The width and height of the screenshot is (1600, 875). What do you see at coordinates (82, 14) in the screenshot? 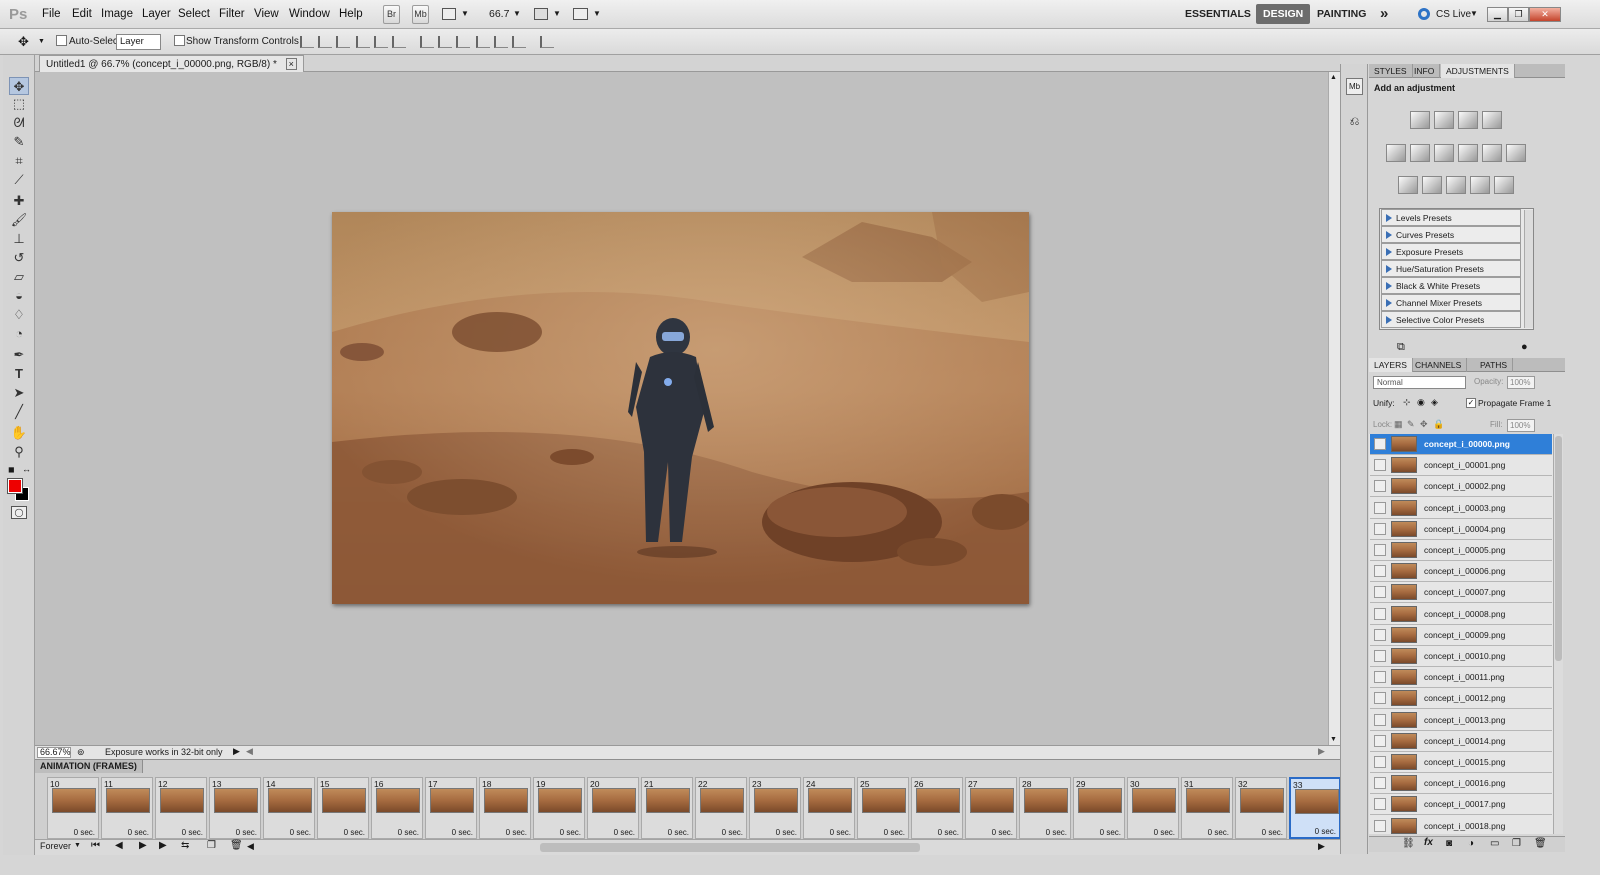
I see `menu-edit: Edit` at bounding box center [82, 14].